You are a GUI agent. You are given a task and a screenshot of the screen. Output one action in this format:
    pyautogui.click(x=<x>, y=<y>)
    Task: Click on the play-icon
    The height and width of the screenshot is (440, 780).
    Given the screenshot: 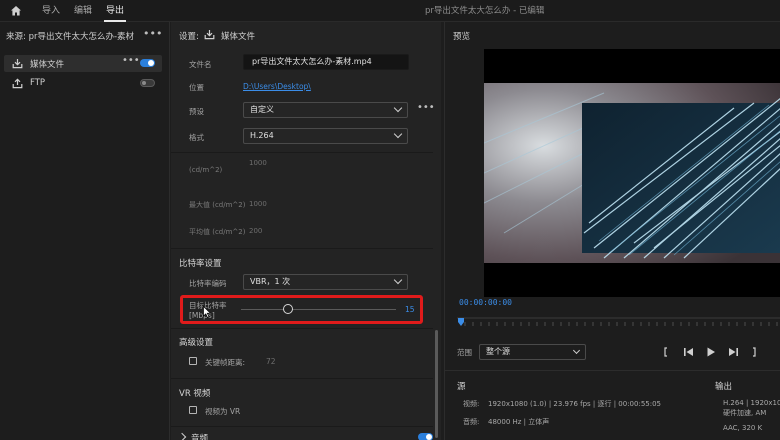 What is the action you would take?
    pyautogui.click(x=711, y=352)
    